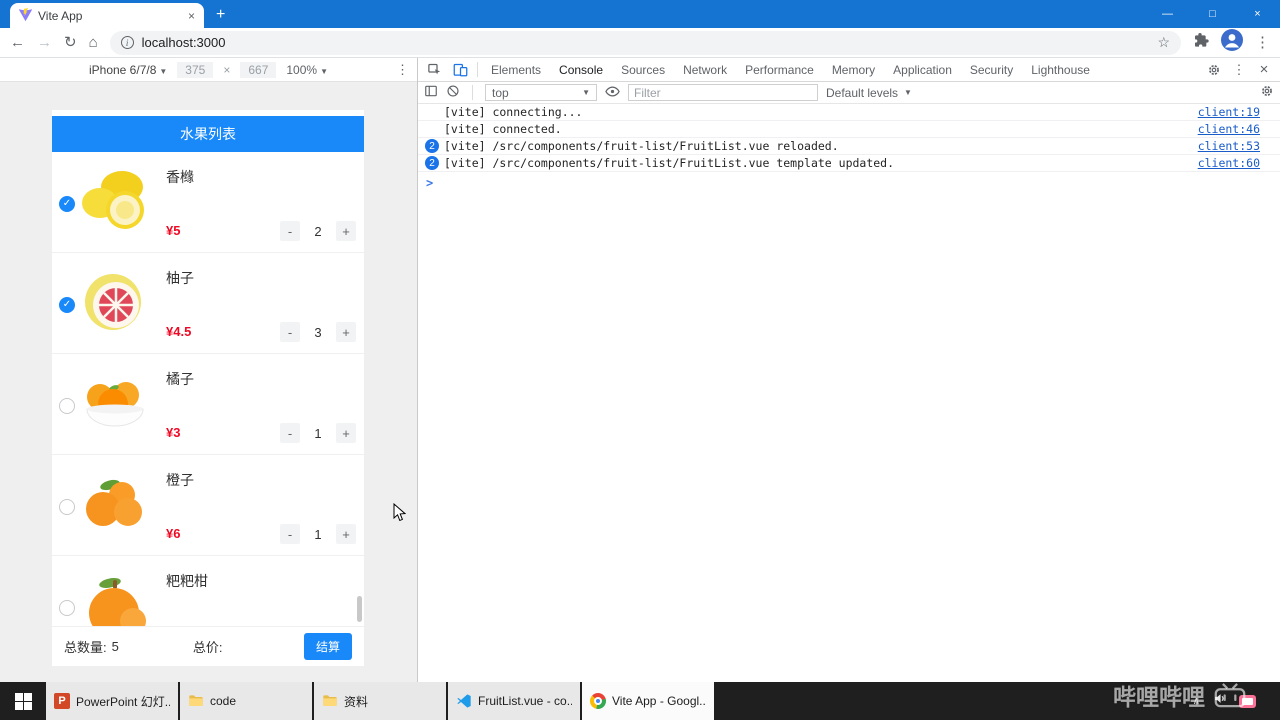 The width and height of the screenshot is (1280, 720). Describe the element at coordinates (1201, 42) in the screenshot. I see `extensions-puzzle-icon` at that location.